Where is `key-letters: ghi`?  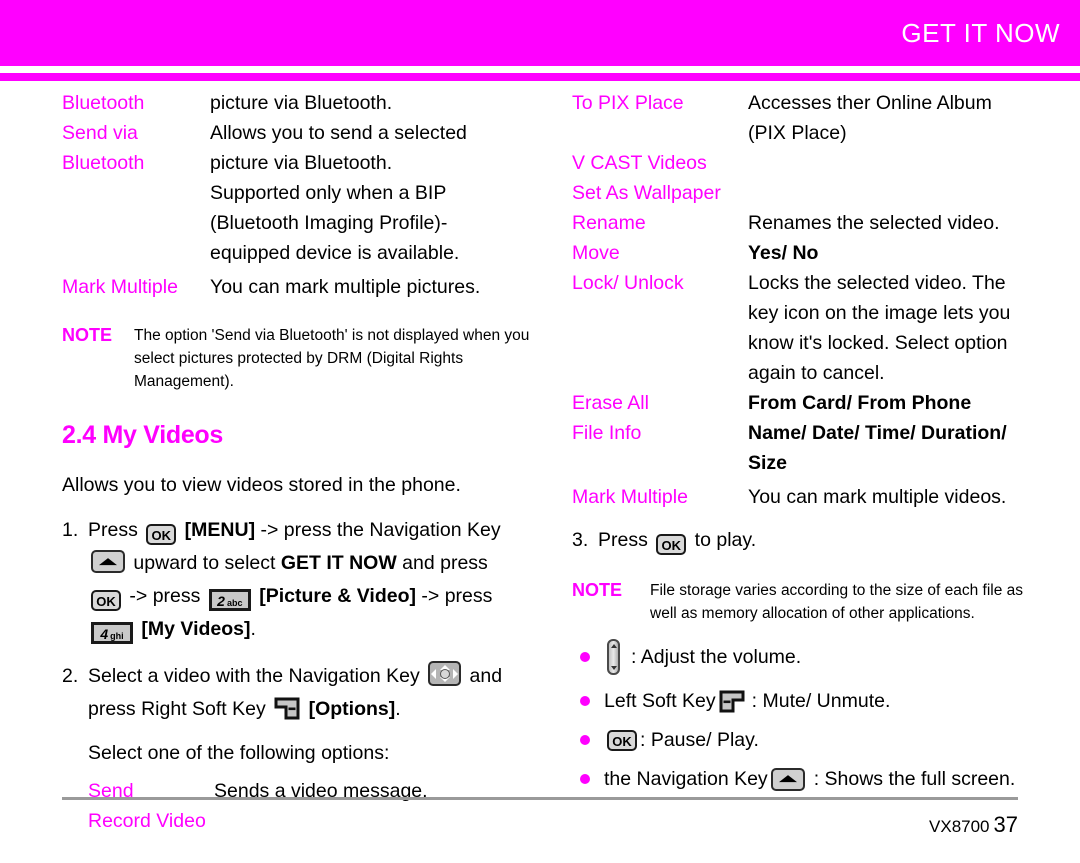
key-letters: ghi is located at coordinates (117, 636).